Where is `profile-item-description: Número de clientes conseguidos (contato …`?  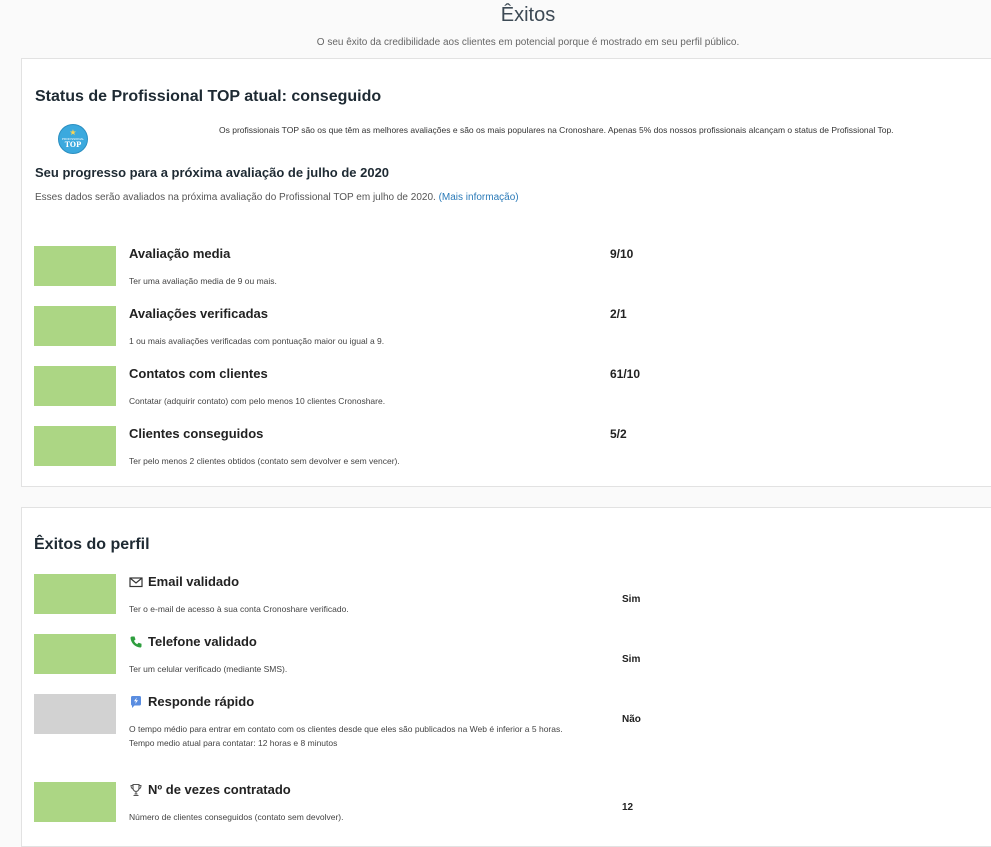
profile-item-description: Número de clientes conseguidos (contato … is located at coordinates (236, 817).